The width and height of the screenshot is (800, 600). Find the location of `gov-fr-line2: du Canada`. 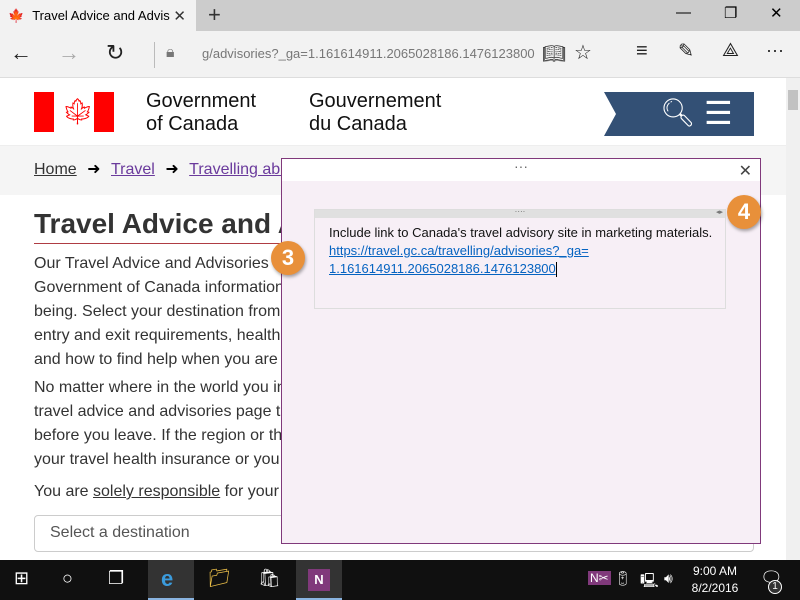

gov-fr-line2: du Canada is located at coordinates (358, 124).